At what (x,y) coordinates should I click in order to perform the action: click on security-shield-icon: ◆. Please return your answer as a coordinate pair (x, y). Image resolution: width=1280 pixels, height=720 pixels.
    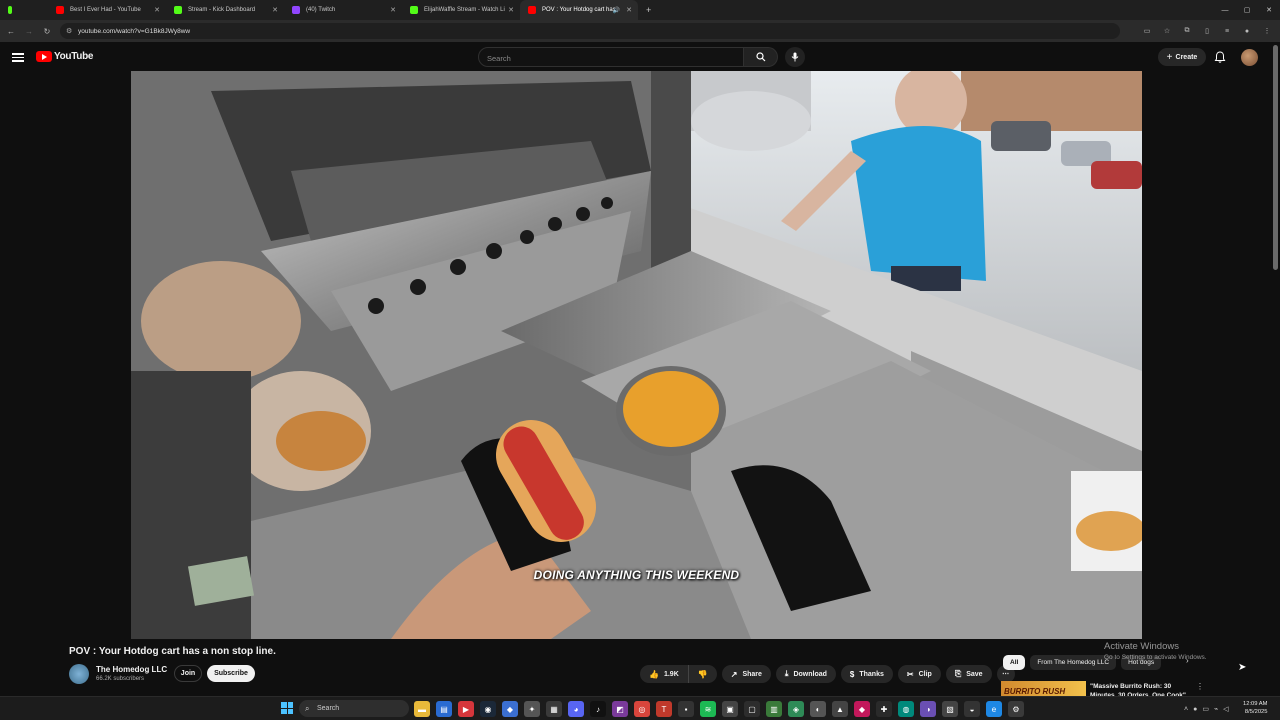
    Looking at the image, I should click on (510, 709).